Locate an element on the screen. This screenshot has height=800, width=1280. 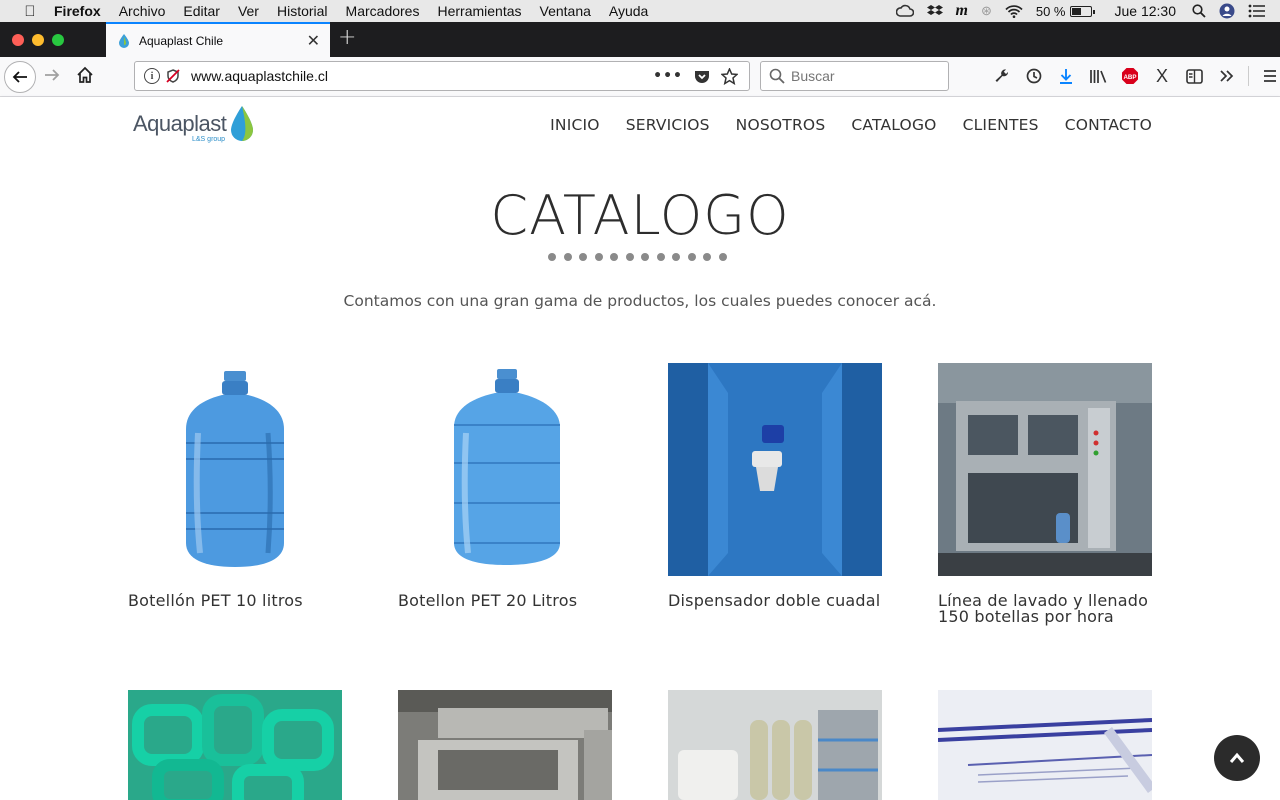
menu-marcadores: Marcadores is located at coordinates (383, 11).